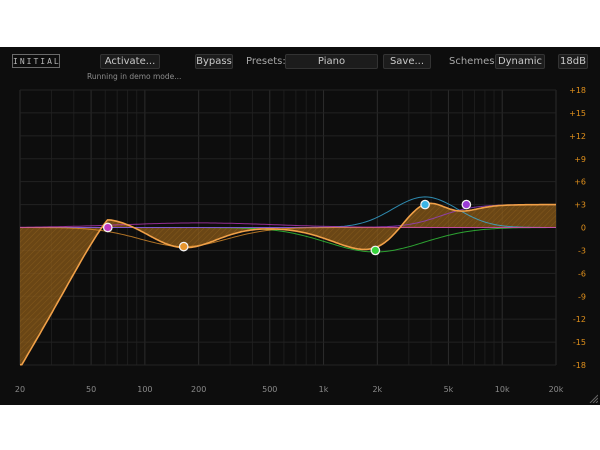 The height and width of the screenshot is (450, 600). I want to click on db-tick-label: +6, so click(580, 182).